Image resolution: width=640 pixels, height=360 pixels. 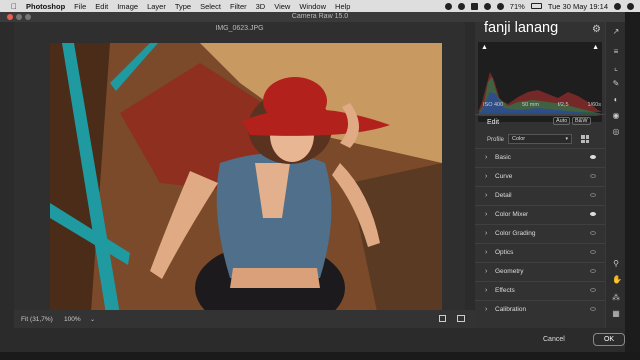 I want to click on background-strip, so click(x=320, y=356).